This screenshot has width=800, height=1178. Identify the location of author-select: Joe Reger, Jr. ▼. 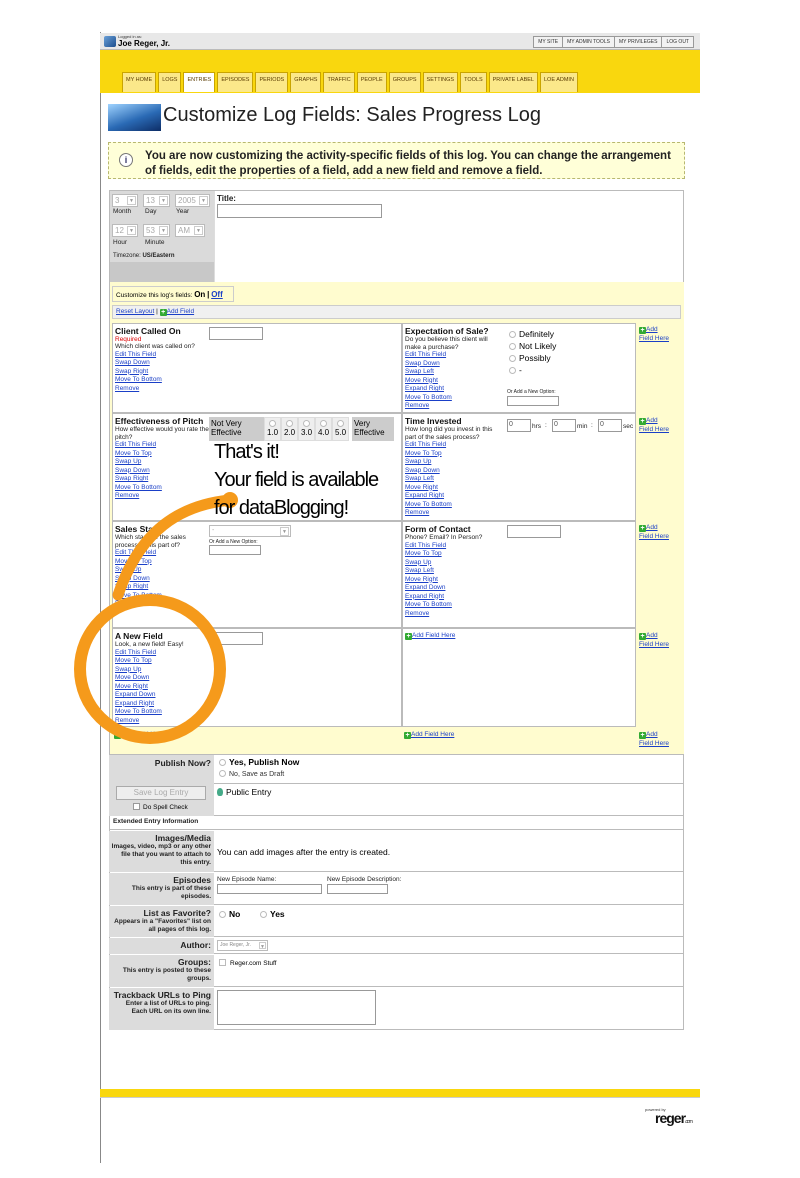
(242, 945).